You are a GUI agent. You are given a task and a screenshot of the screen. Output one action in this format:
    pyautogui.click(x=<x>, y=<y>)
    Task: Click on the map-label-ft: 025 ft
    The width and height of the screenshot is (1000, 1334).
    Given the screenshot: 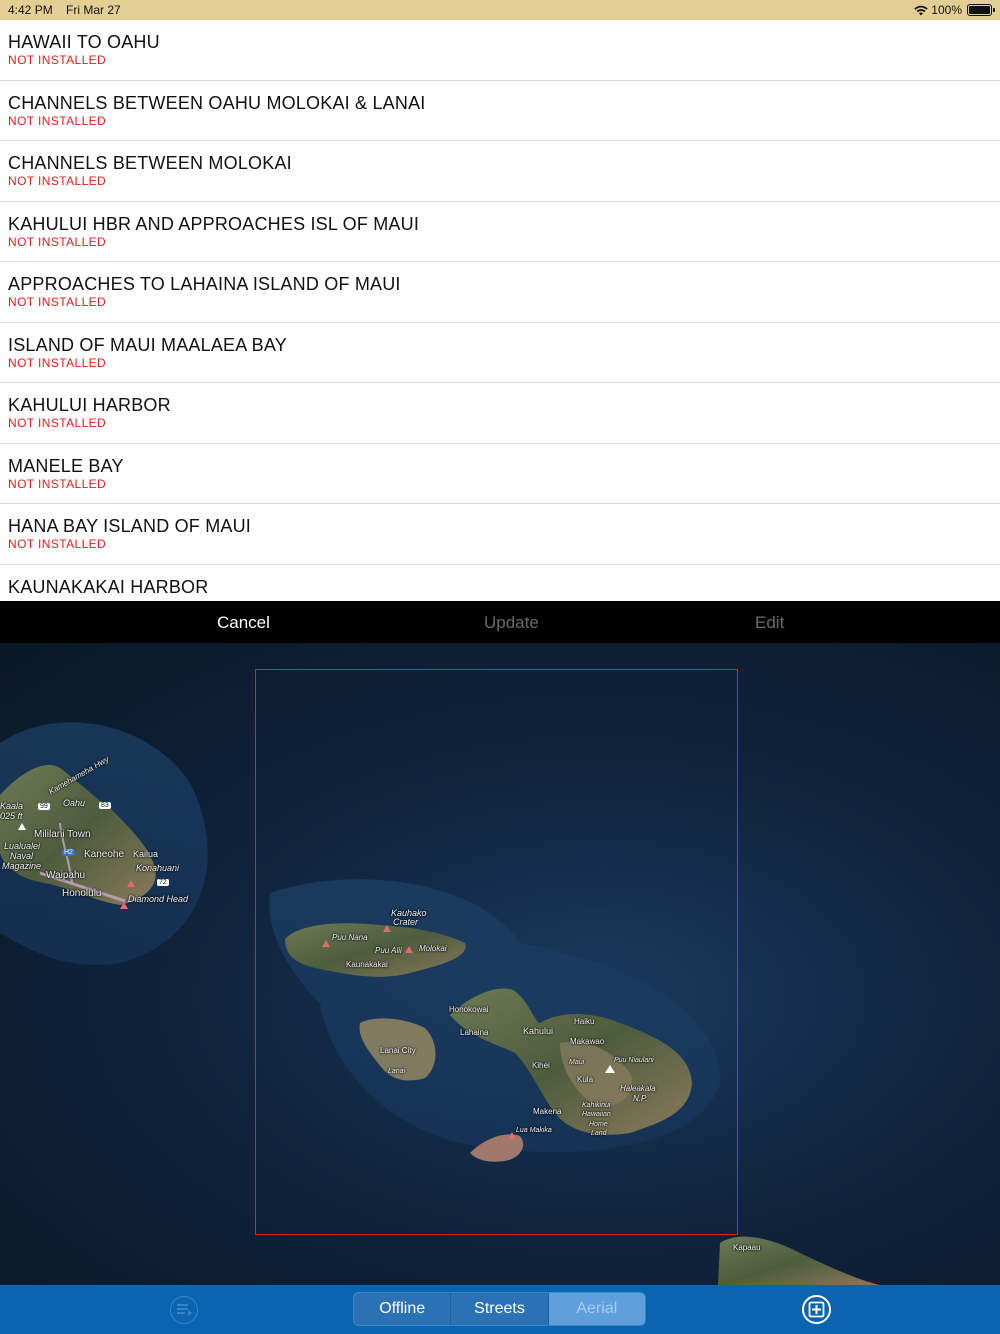 What is the action you would take?
    pyautogui.click(x=11, y=816)
    